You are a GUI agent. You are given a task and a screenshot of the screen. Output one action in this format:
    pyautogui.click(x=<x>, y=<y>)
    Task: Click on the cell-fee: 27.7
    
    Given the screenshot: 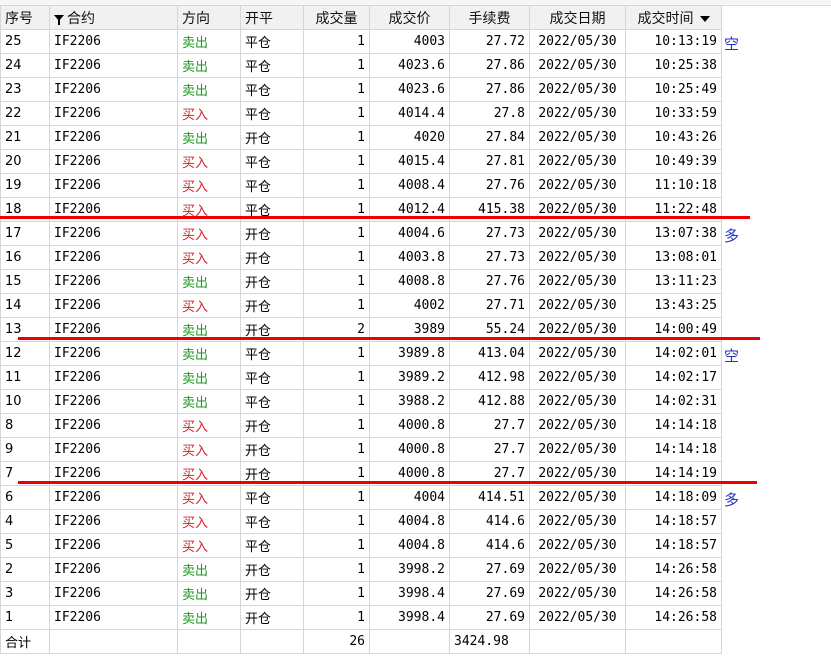 What is the action you would take?
    pyautogui.click(x=489, y=425)
    